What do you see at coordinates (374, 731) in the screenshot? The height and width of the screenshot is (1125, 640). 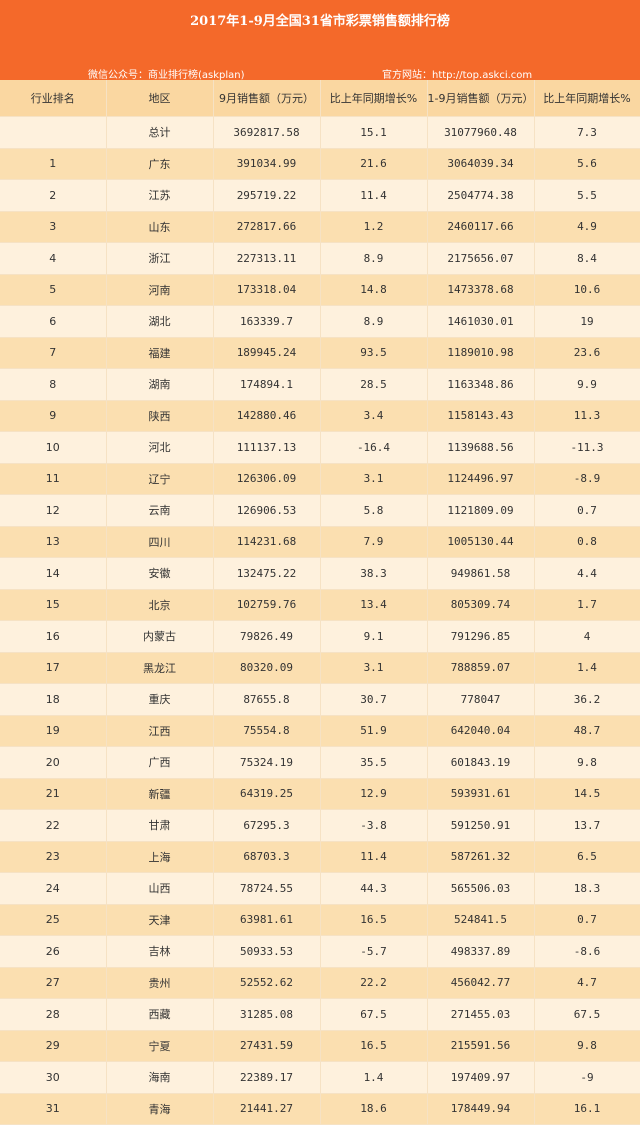 I see `sep-growth-cell: 51.9` at bounding box center [374, 731].